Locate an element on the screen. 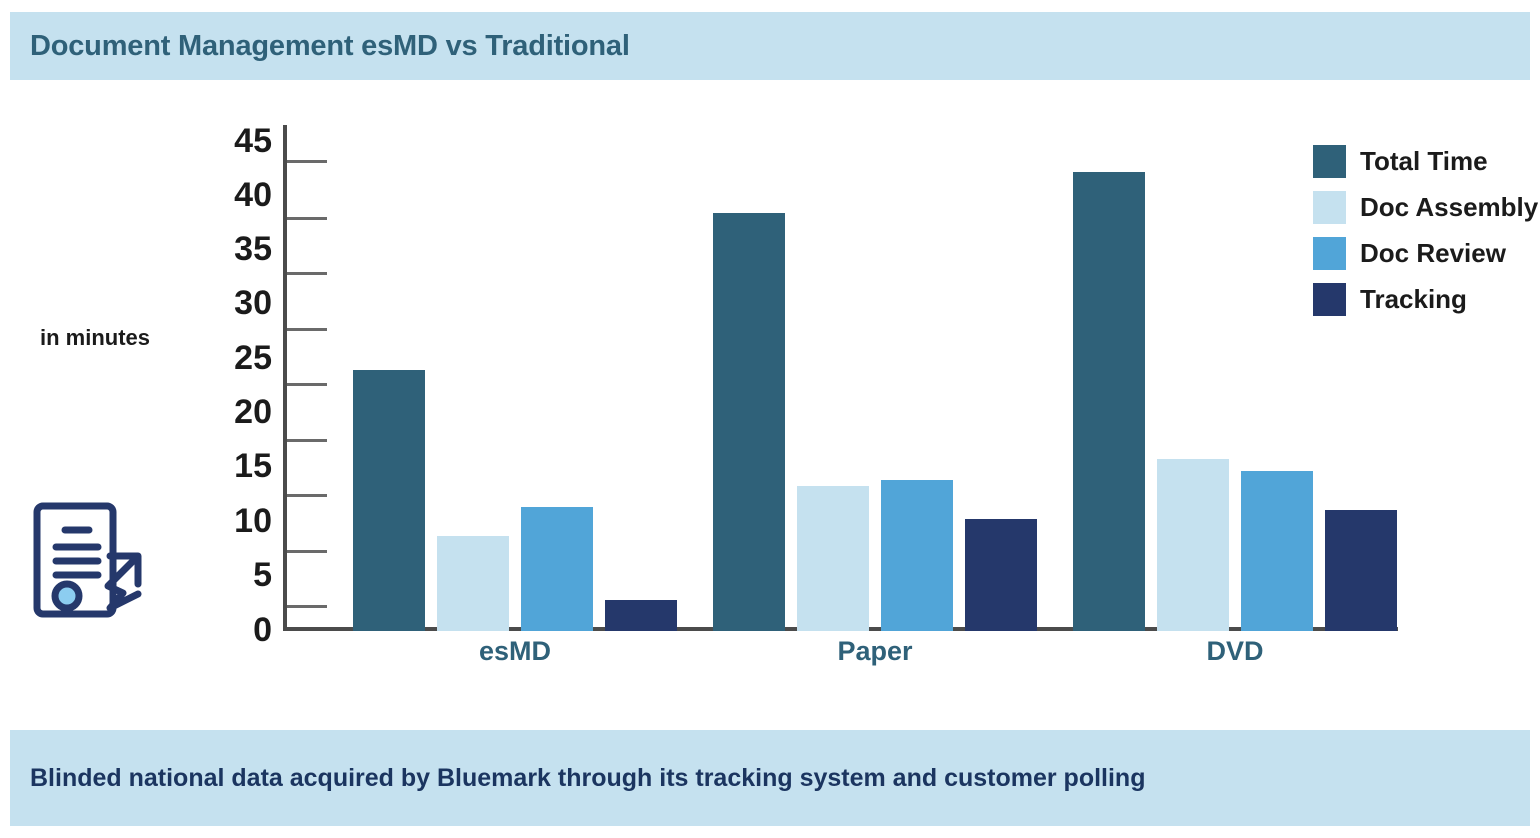 This screenshot has height=838, width=1540. y-axis-tick-labels: 45 40 35 30 25 20 15 10 5 0 is located at coordinates (236, 384).